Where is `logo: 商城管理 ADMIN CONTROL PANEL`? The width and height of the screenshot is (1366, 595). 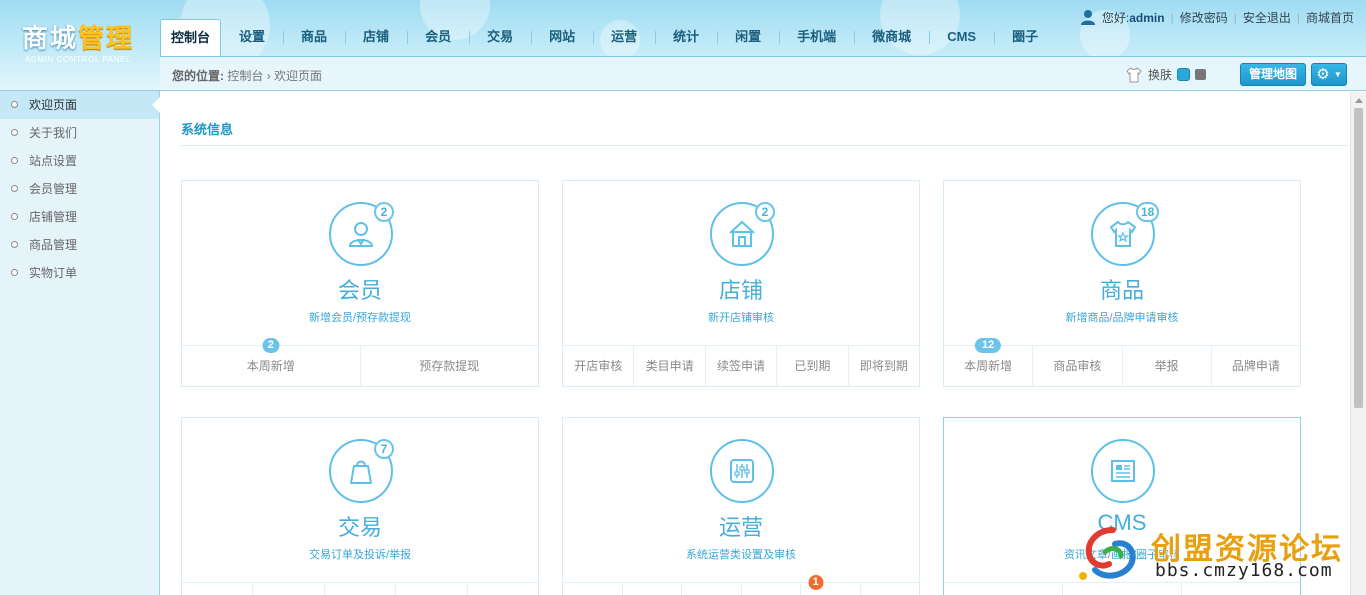
logo: 商城管理 ADMIN CONTROL PANEL is located at coordinates (80, 45).